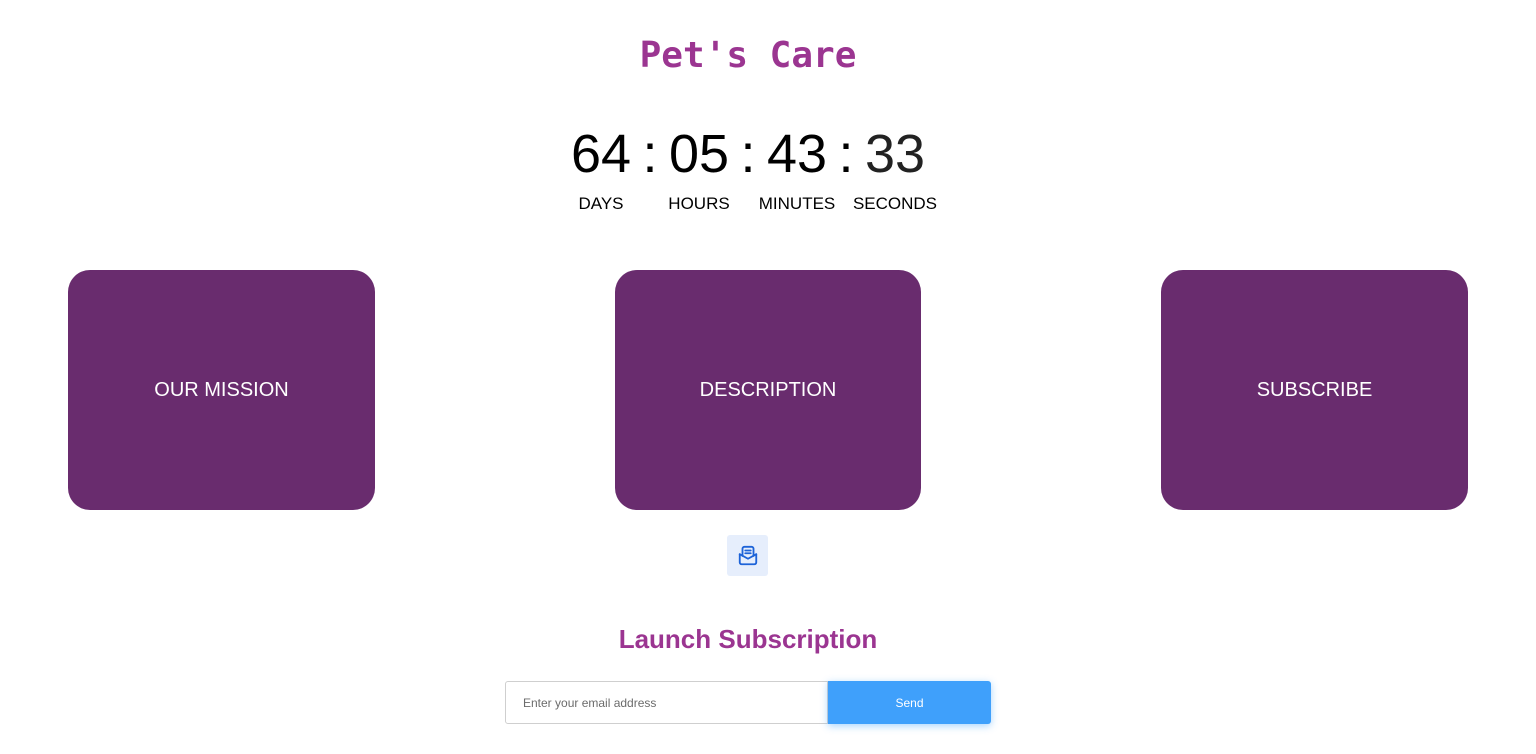 The image size is (1536, 754). What do you see at coordinates (666, 702) in the screenshot?
I see `email-field` at bounding box center [666, 702].